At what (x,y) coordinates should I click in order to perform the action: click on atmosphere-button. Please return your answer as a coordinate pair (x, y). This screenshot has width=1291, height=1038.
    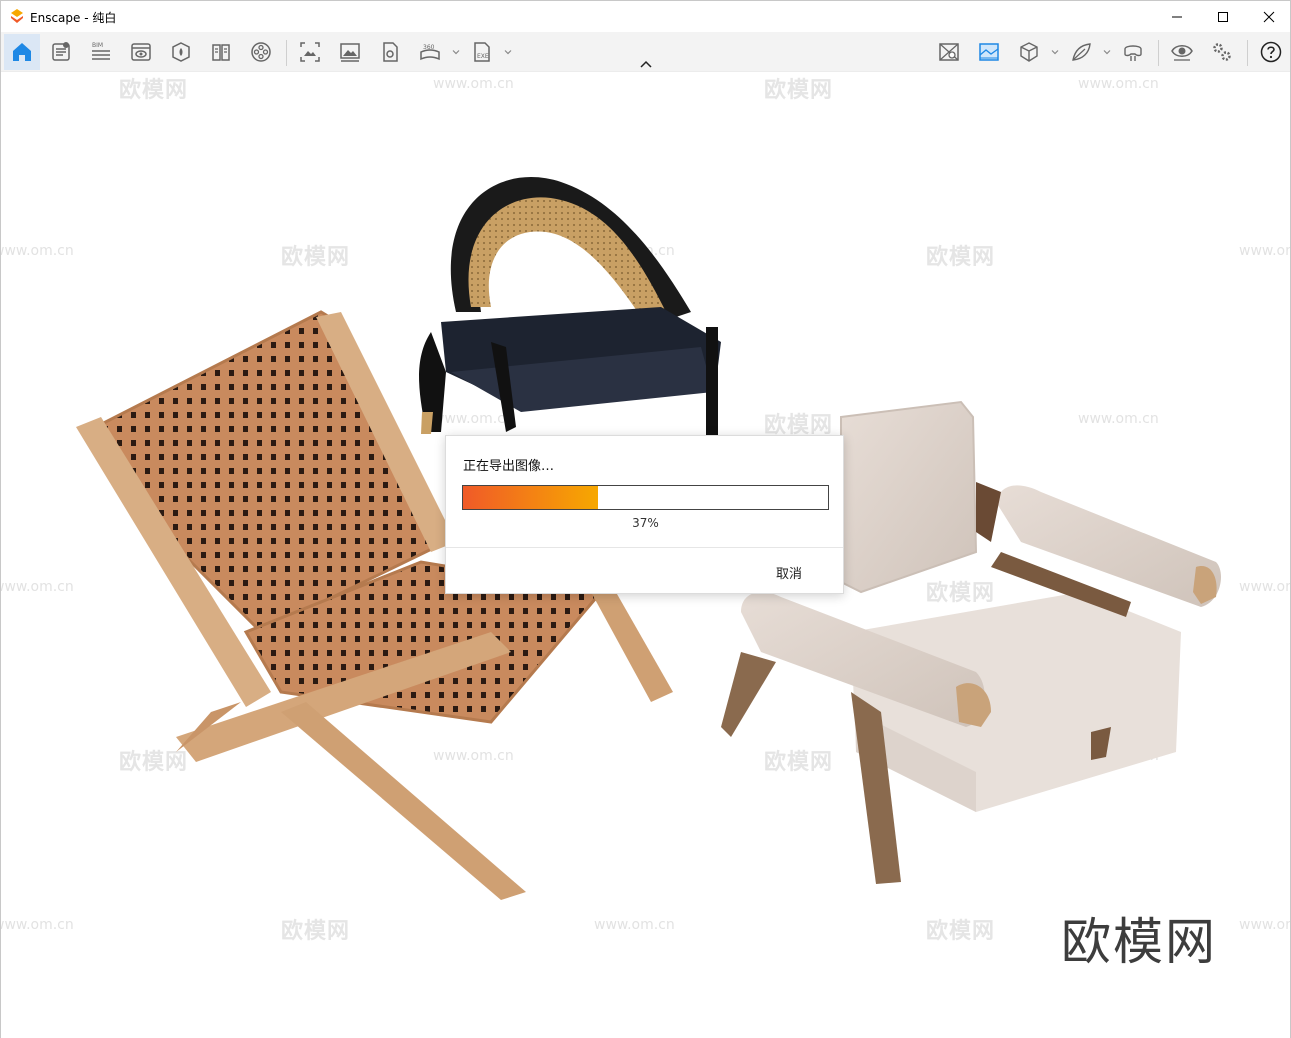
    Looking at the image, I should click on (989, 52).